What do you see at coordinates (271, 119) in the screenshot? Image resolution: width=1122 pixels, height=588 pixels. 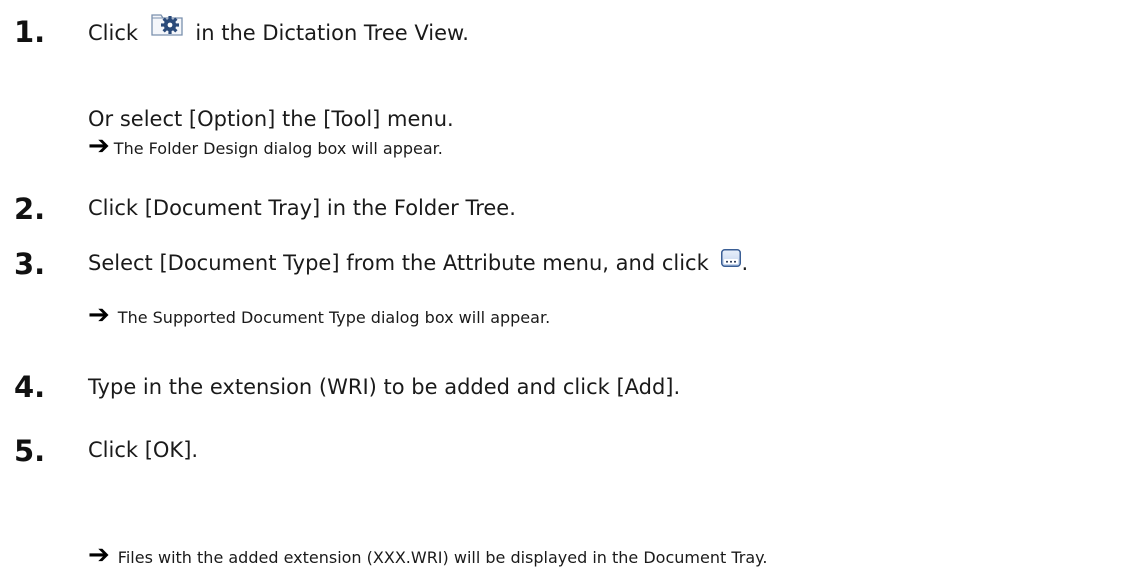 I see `step-1-sub-text: Or select [Option] the [Tool] menu.` at bounding box center [271, 119].